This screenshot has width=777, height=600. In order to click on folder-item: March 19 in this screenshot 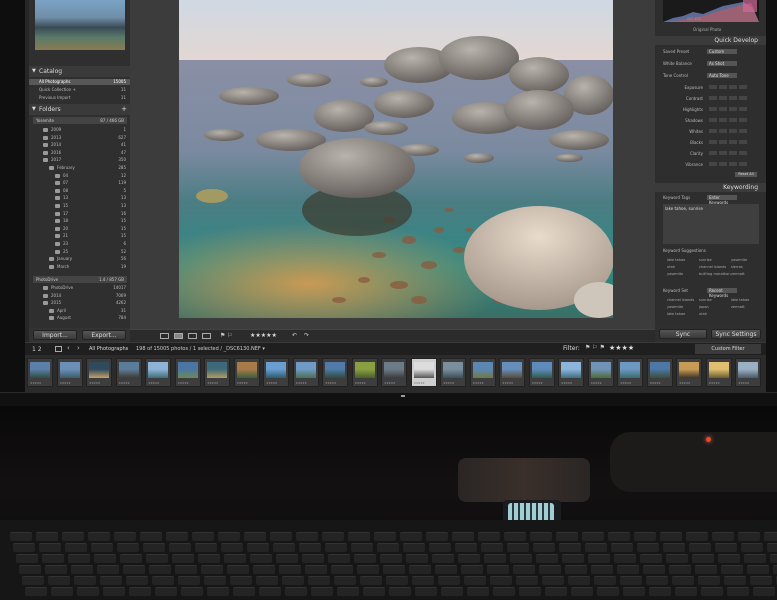, I will do `click(79, 267)`.